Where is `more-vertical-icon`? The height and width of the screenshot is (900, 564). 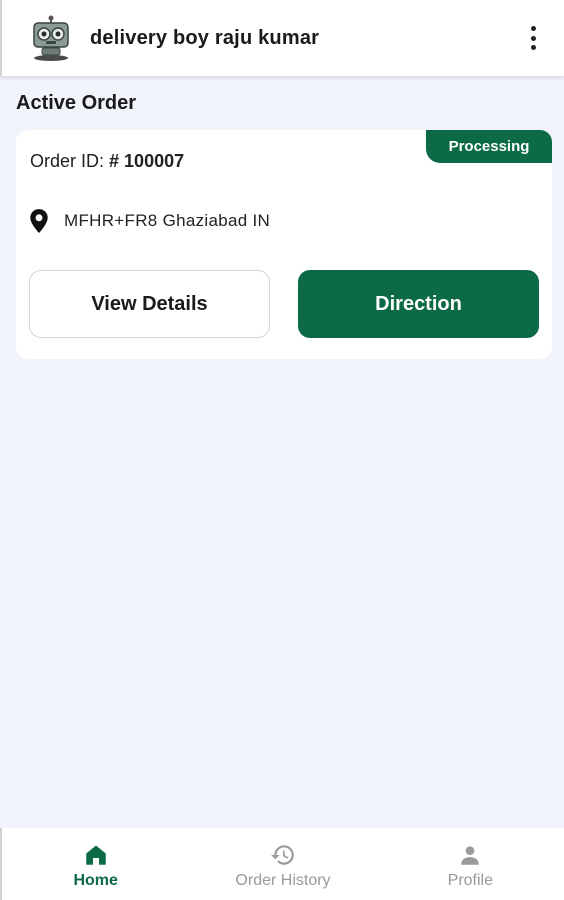
more-vertical-icon is located at coordinates (533, 38).